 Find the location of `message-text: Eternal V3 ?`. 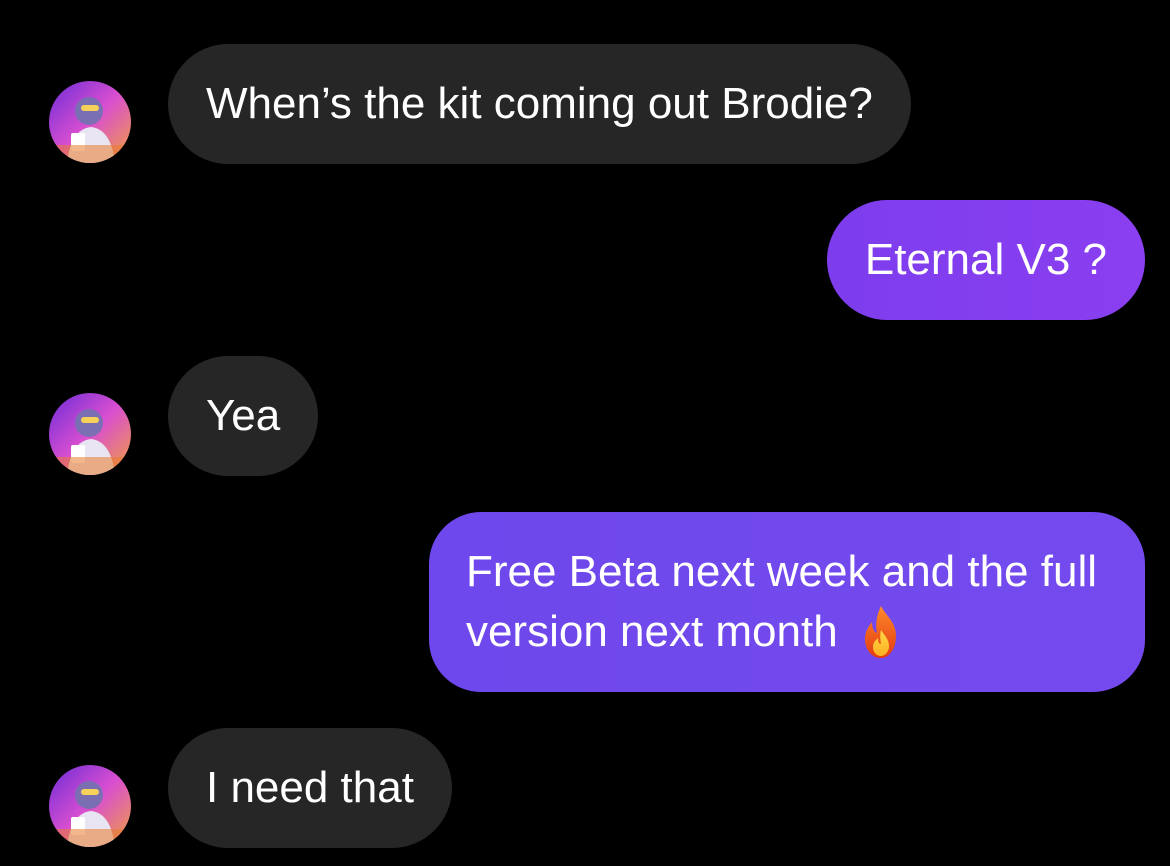

message-text: Eternal V3 ? is located at coordinates (985, 259).